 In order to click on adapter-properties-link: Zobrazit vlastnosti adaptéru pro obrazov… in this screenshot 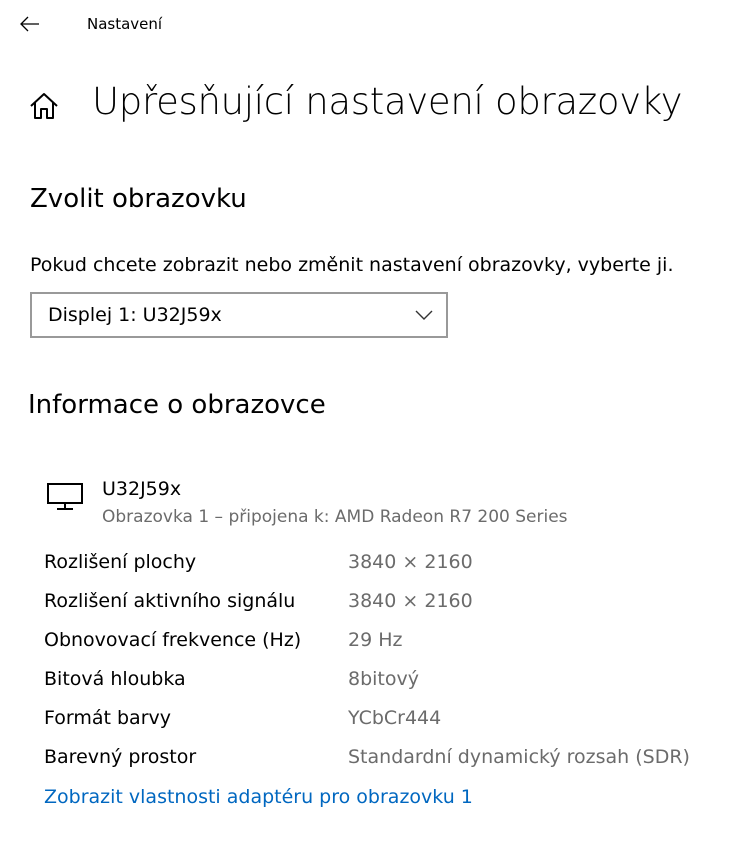, I will do `click(258, 797)`.